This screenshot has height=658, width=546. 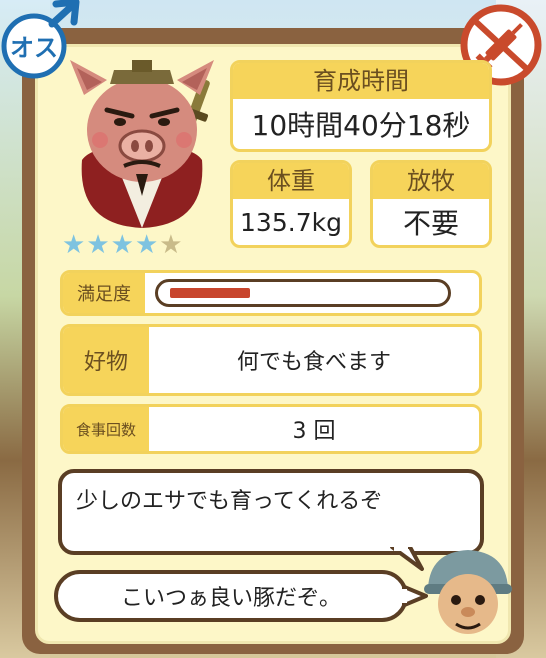 I want to click on satisfaction-gauge-fill, so click(x=210, y=293).